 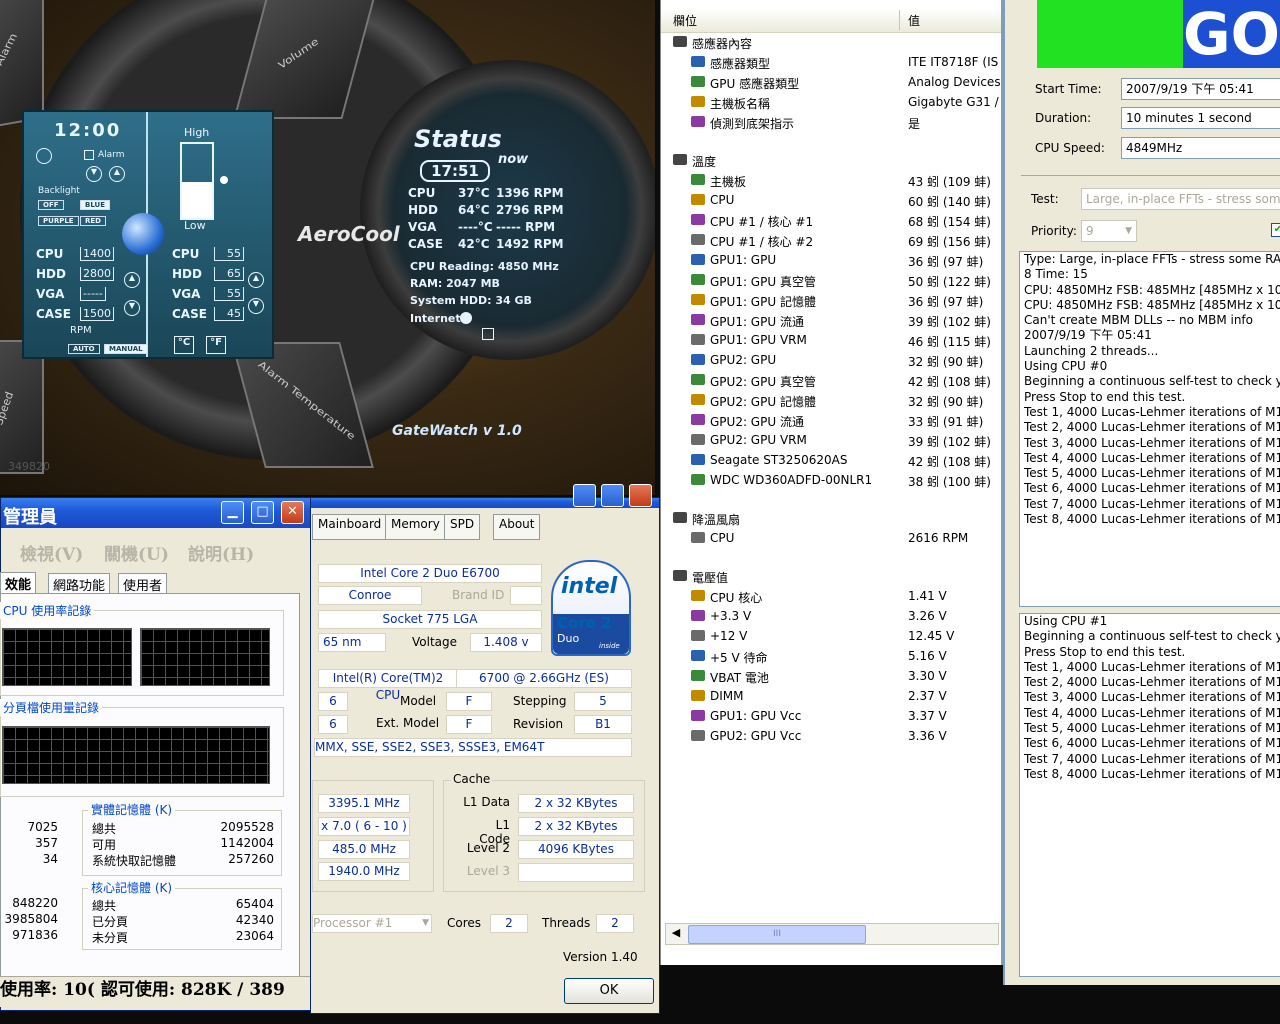 I want to click on tab-memory: Memory, so click(x=415, y=527).